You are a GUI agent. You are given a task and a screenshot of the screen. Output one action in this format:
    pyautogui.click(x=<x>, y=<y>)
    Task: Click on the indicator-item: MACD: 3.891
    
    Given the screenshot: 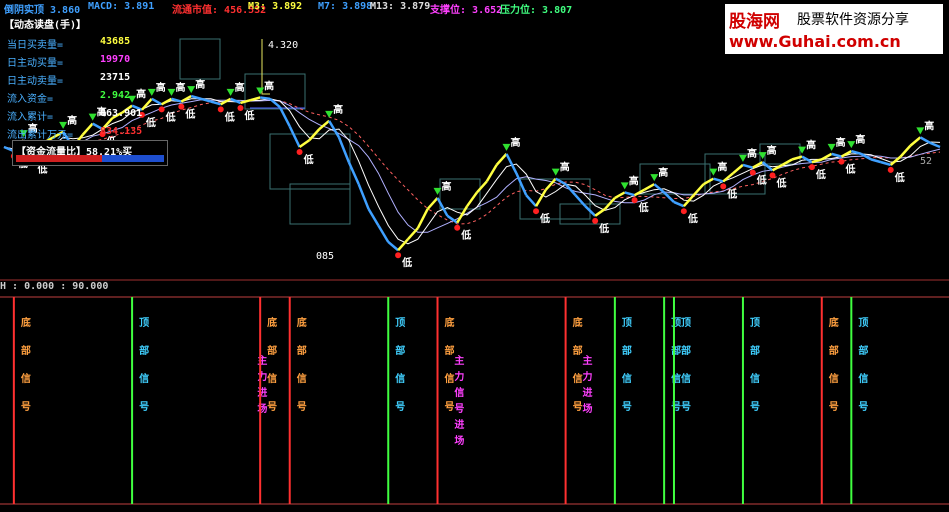 What is the action you would take?
    pyautogui.click(x=121, y=6)
    